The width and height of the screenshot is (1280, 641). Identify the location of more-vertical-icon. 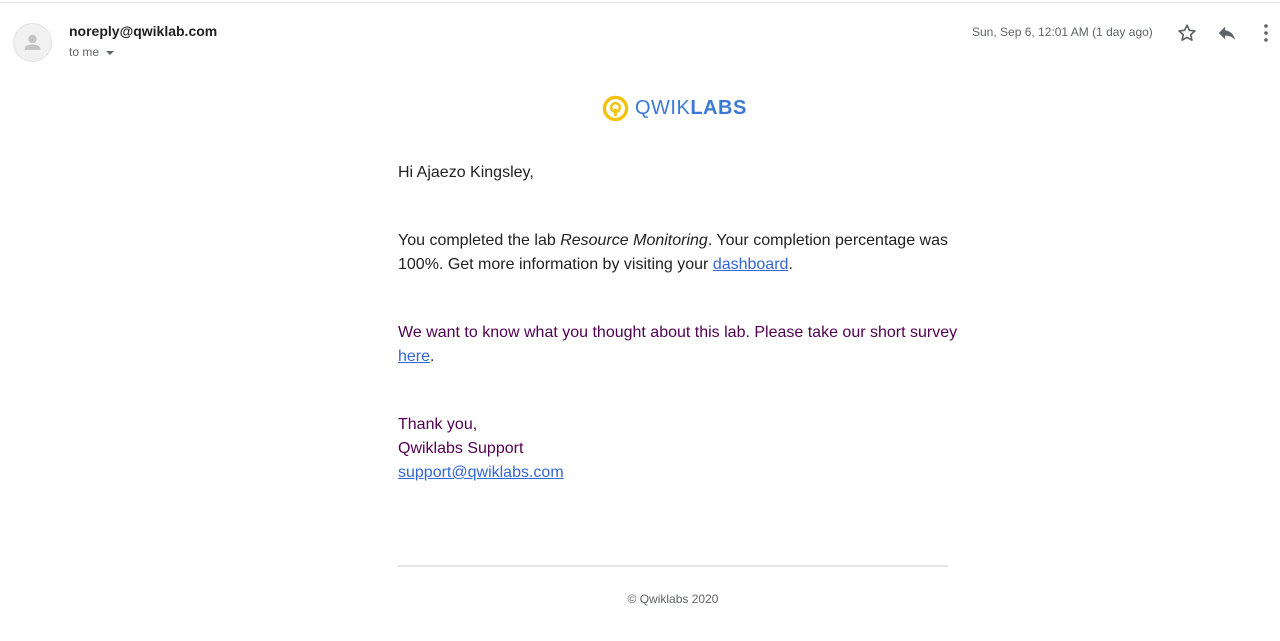
(1266, 33).